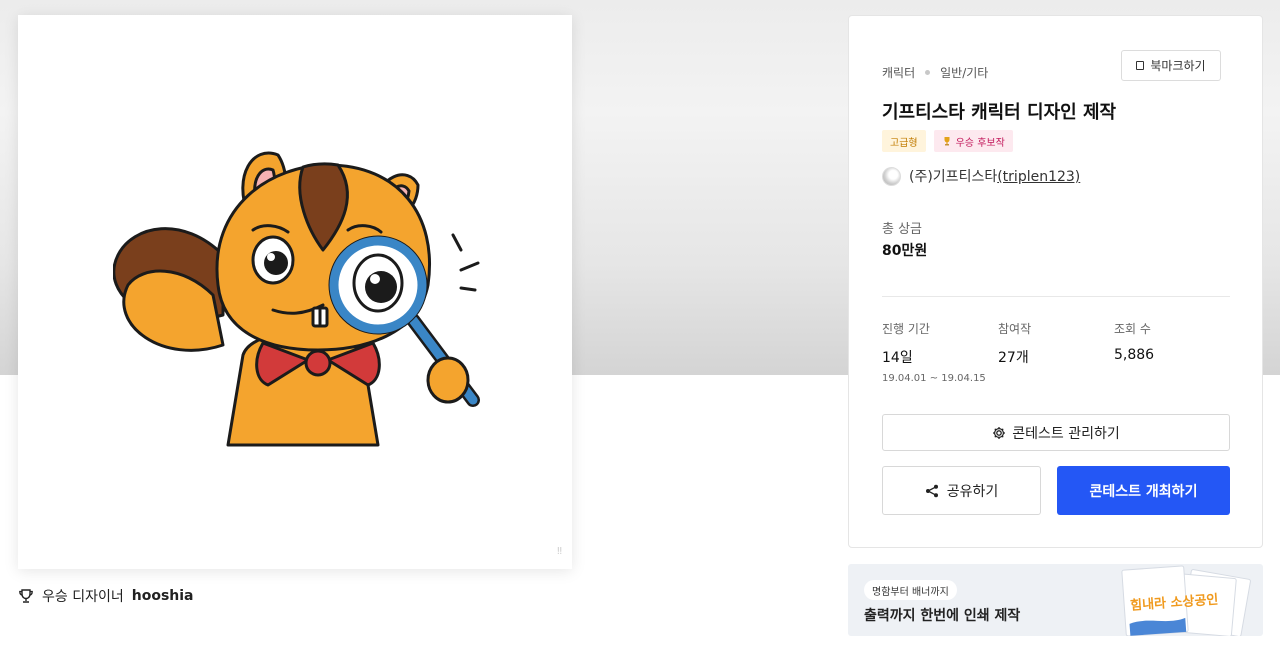 The width and height of the screenshot is (1280, 647). I want to click on print-promo-banner: 명함부터 배너까지 출력까지 한번에 인쇄 제작 힘내라 소상공인, so click(1055, 600).